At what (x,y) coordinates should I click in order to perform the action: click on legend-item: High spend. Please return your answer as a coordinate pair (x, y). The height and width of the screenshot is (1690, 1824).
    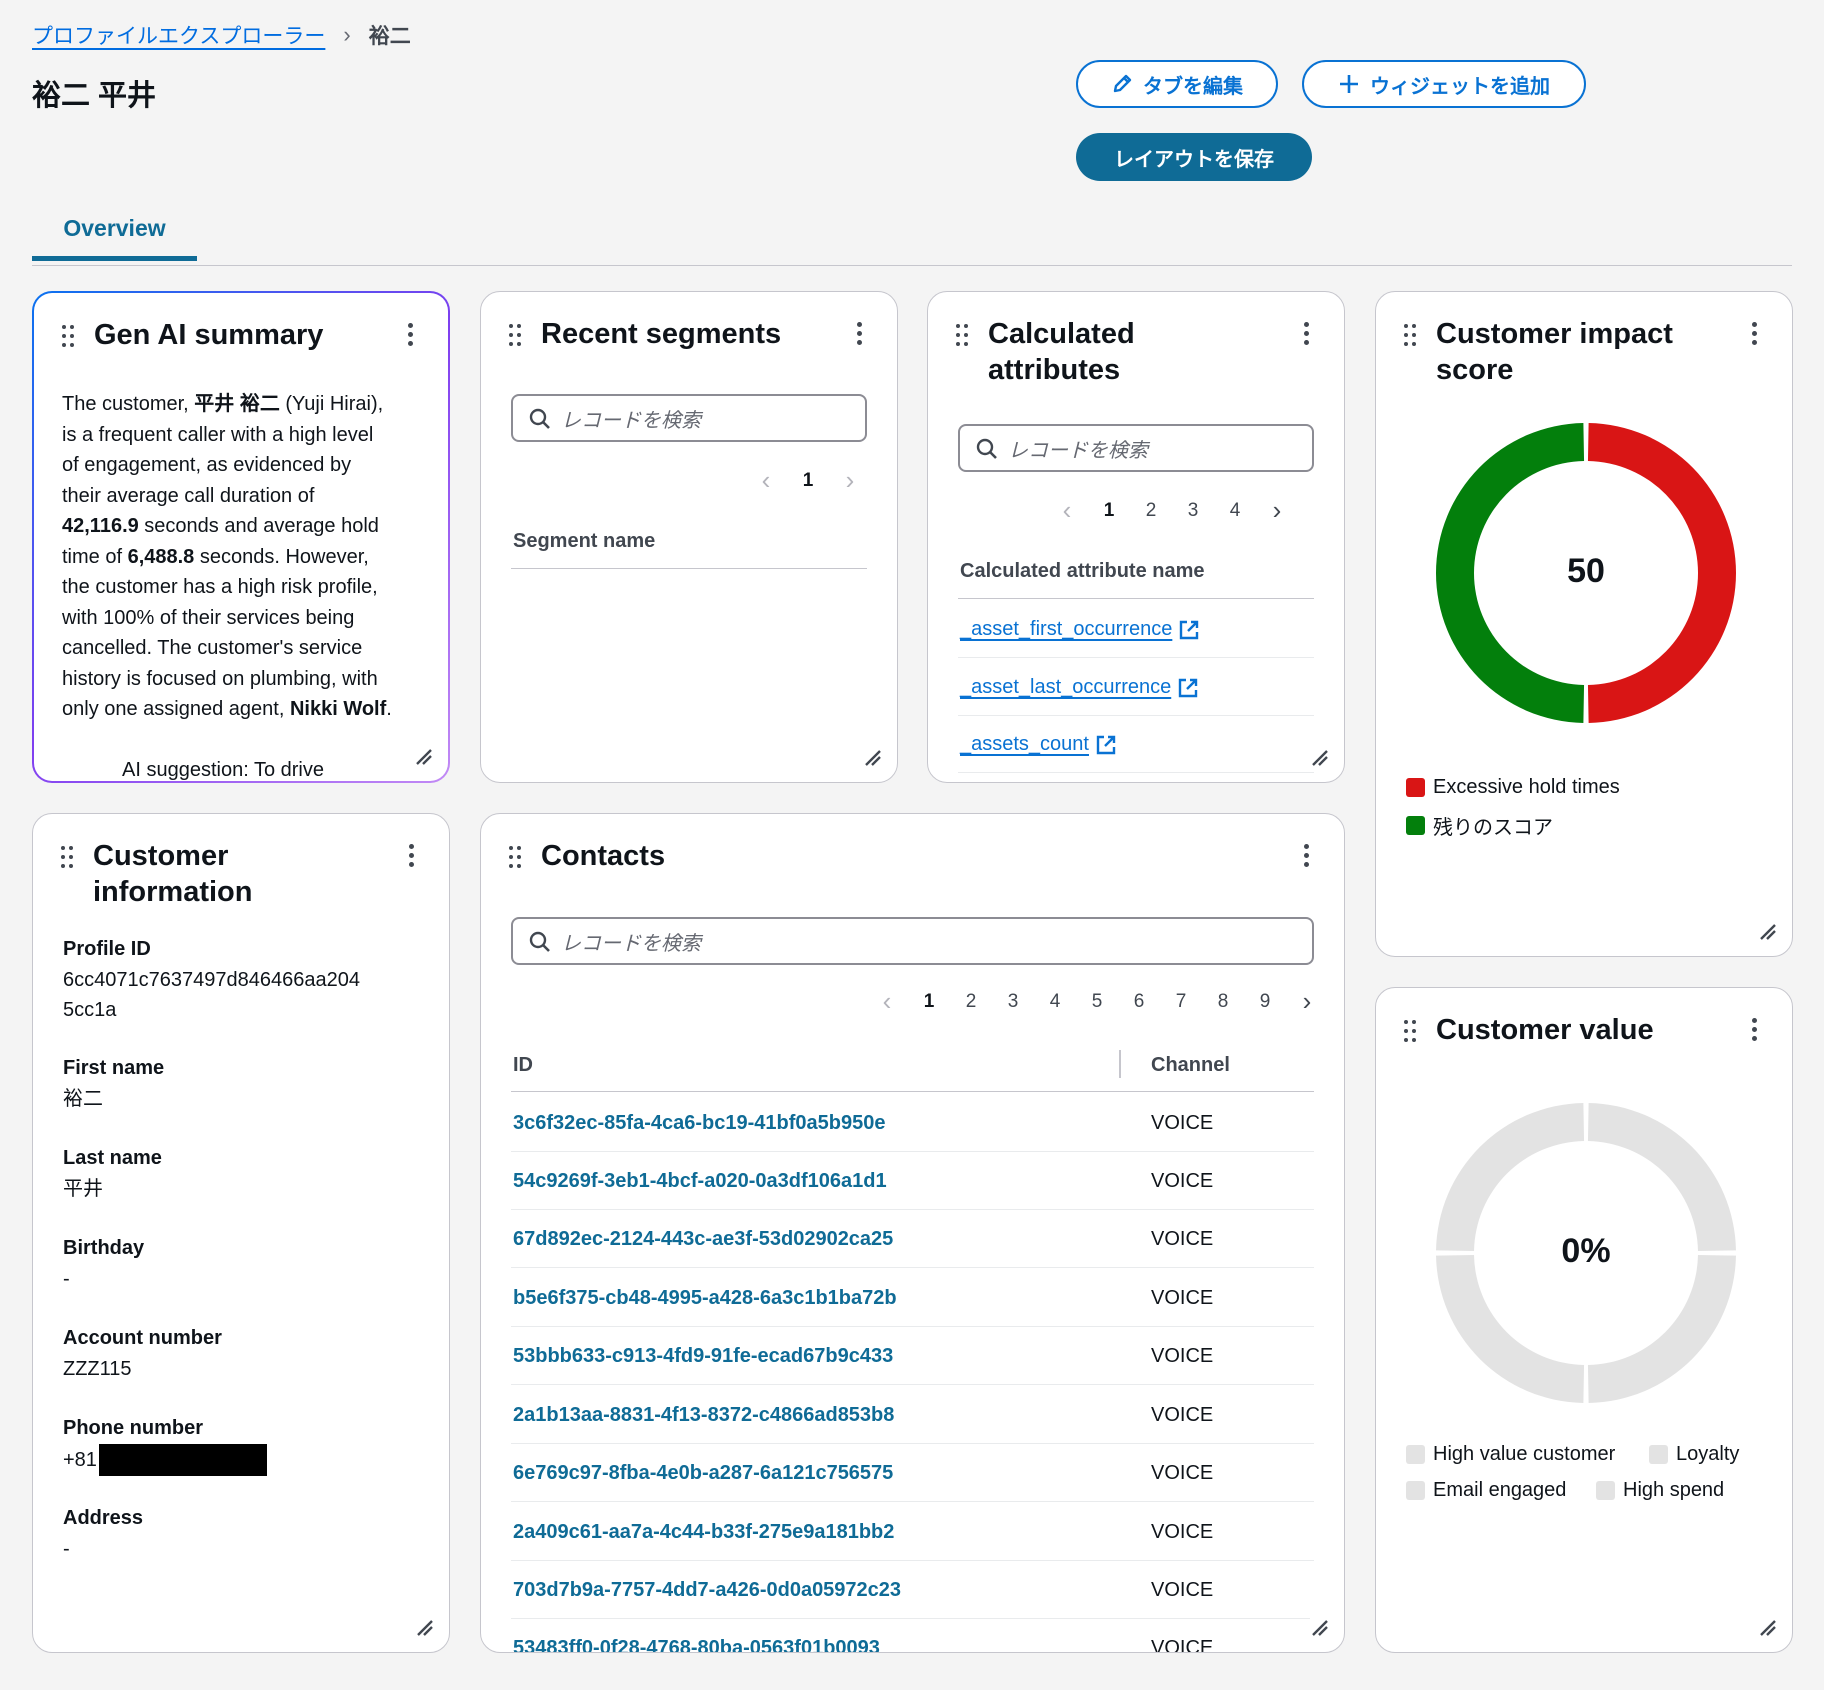
    Looking at the image, I should click on (1660, 1490).